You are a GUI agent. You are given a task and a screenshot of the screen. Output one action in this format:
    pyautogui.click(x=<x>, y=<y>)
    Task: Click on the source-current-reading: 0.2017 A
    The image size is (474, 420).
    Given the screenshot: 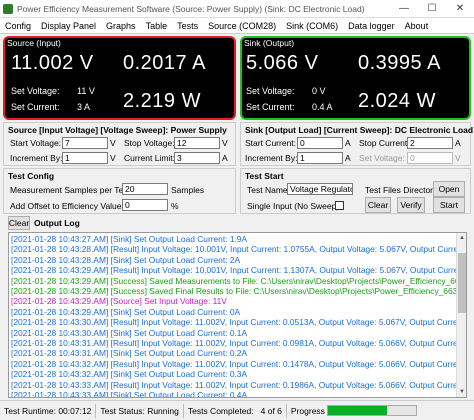 What is the action you would take?
    pyautogui.click(x=164, y=63)
    